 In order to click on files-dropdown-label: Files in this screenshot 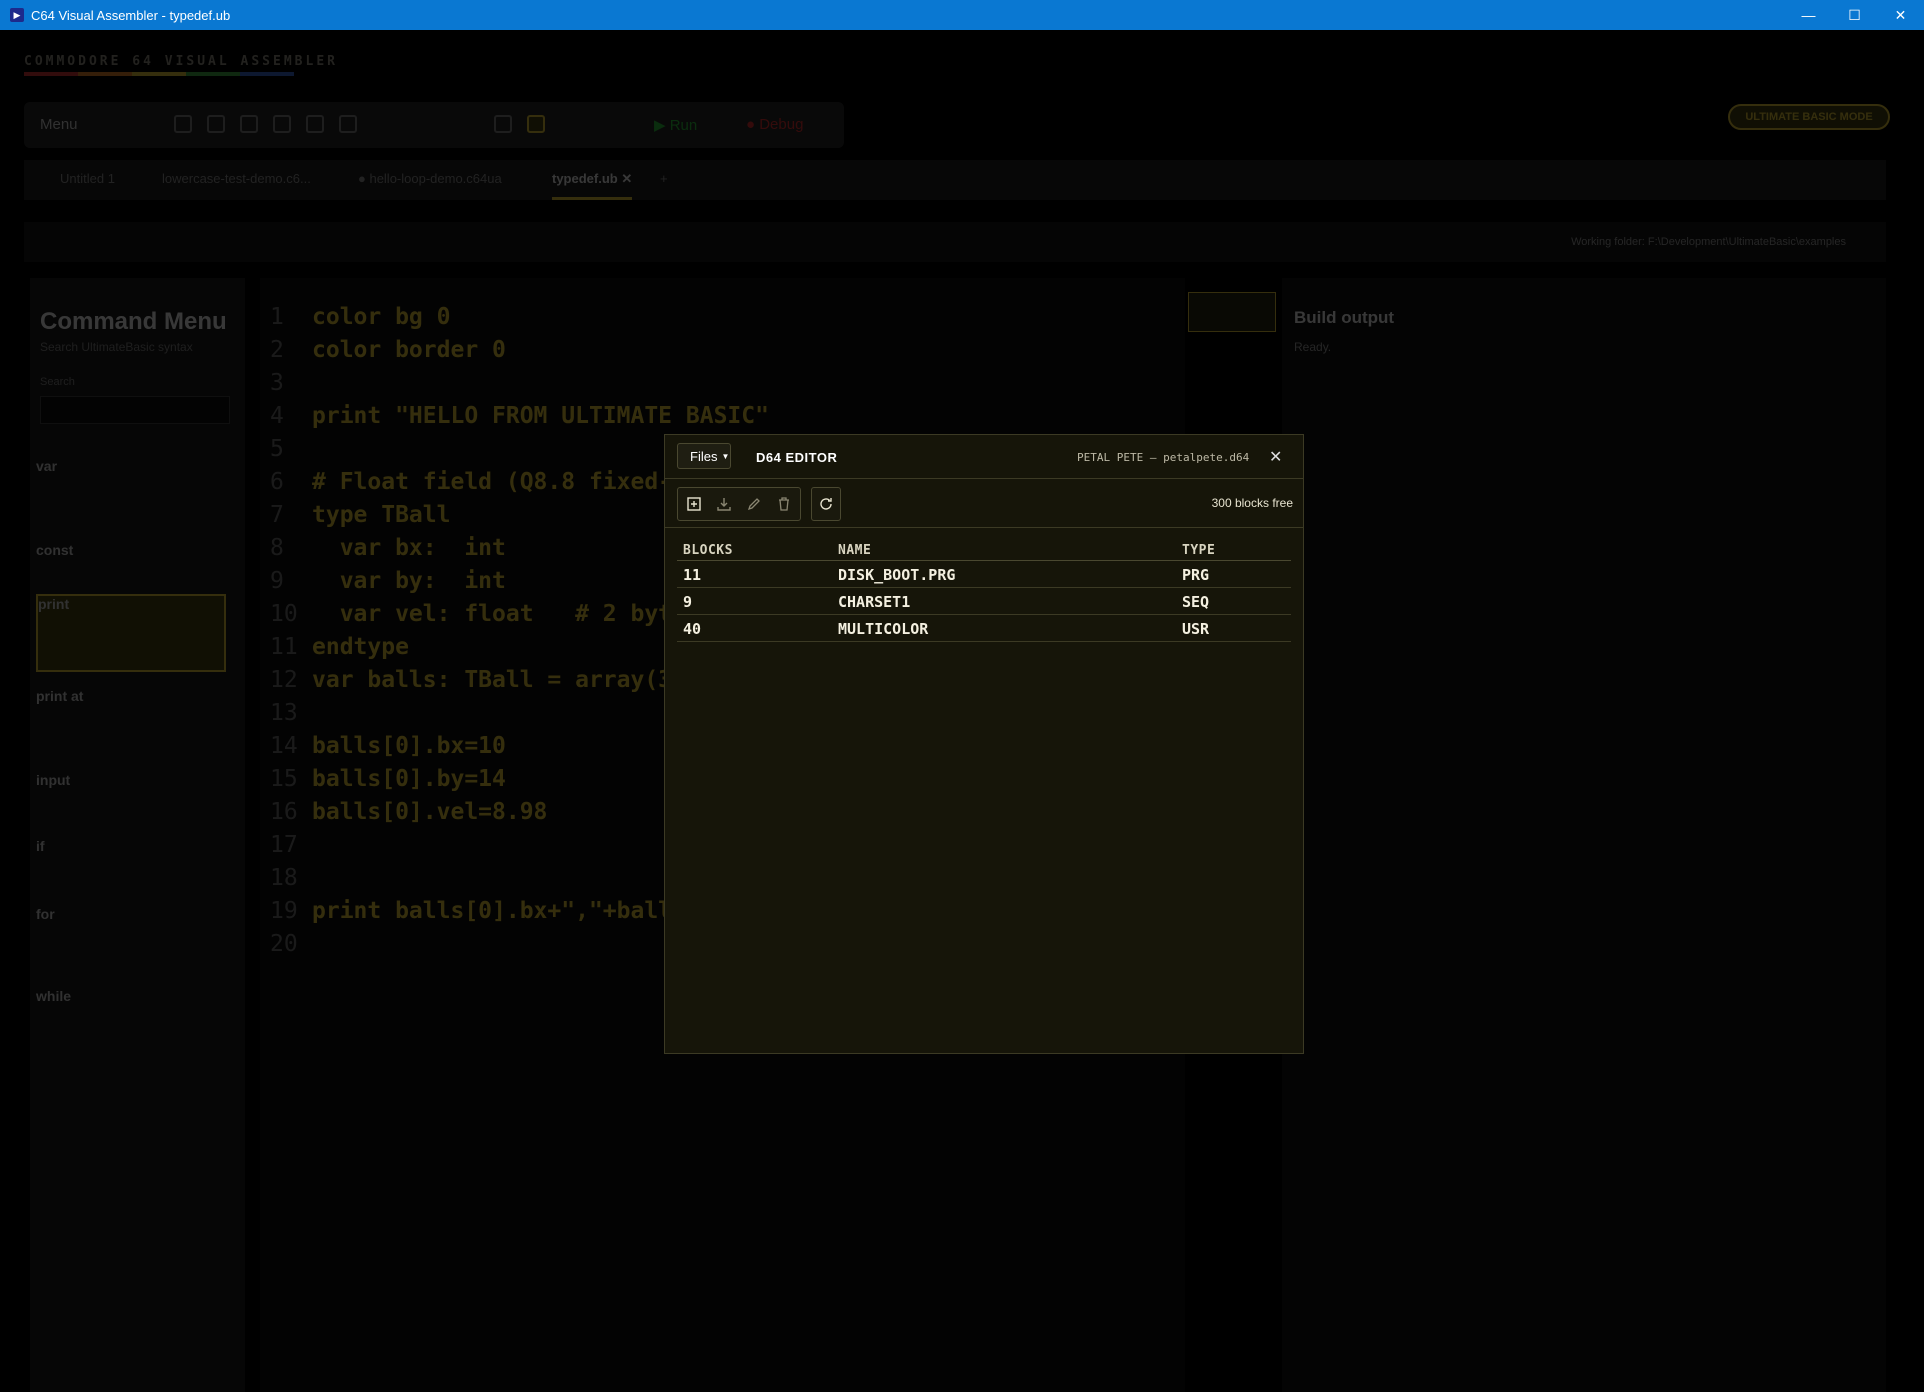, I will do `click(704, 456)`.